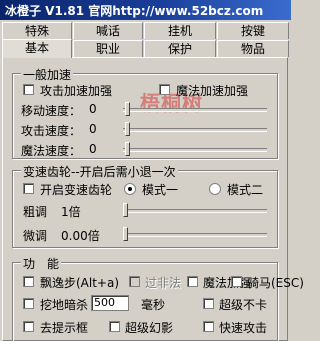  What do you see at coordinates (93, 149) in the screenshot?
I see `magic-speed-value: 0` at bounding box center [93, 149].